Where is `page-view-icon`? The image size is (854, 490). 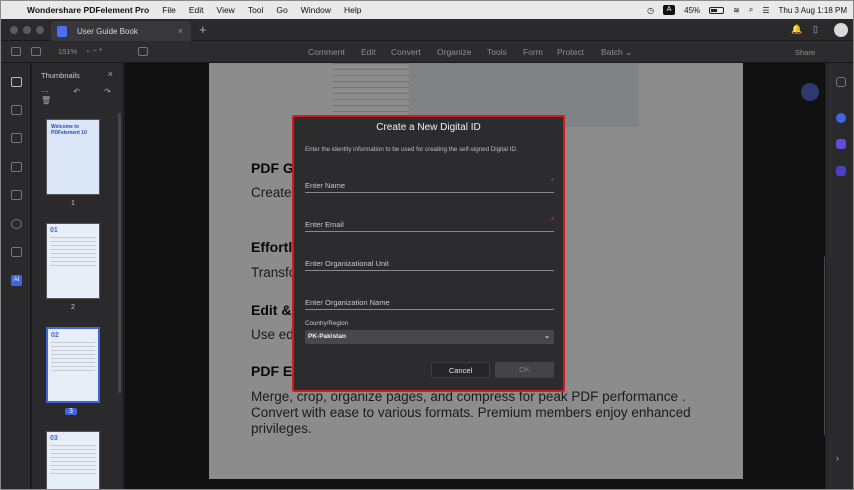 page-view-icon is located at coordinates (143, 51).